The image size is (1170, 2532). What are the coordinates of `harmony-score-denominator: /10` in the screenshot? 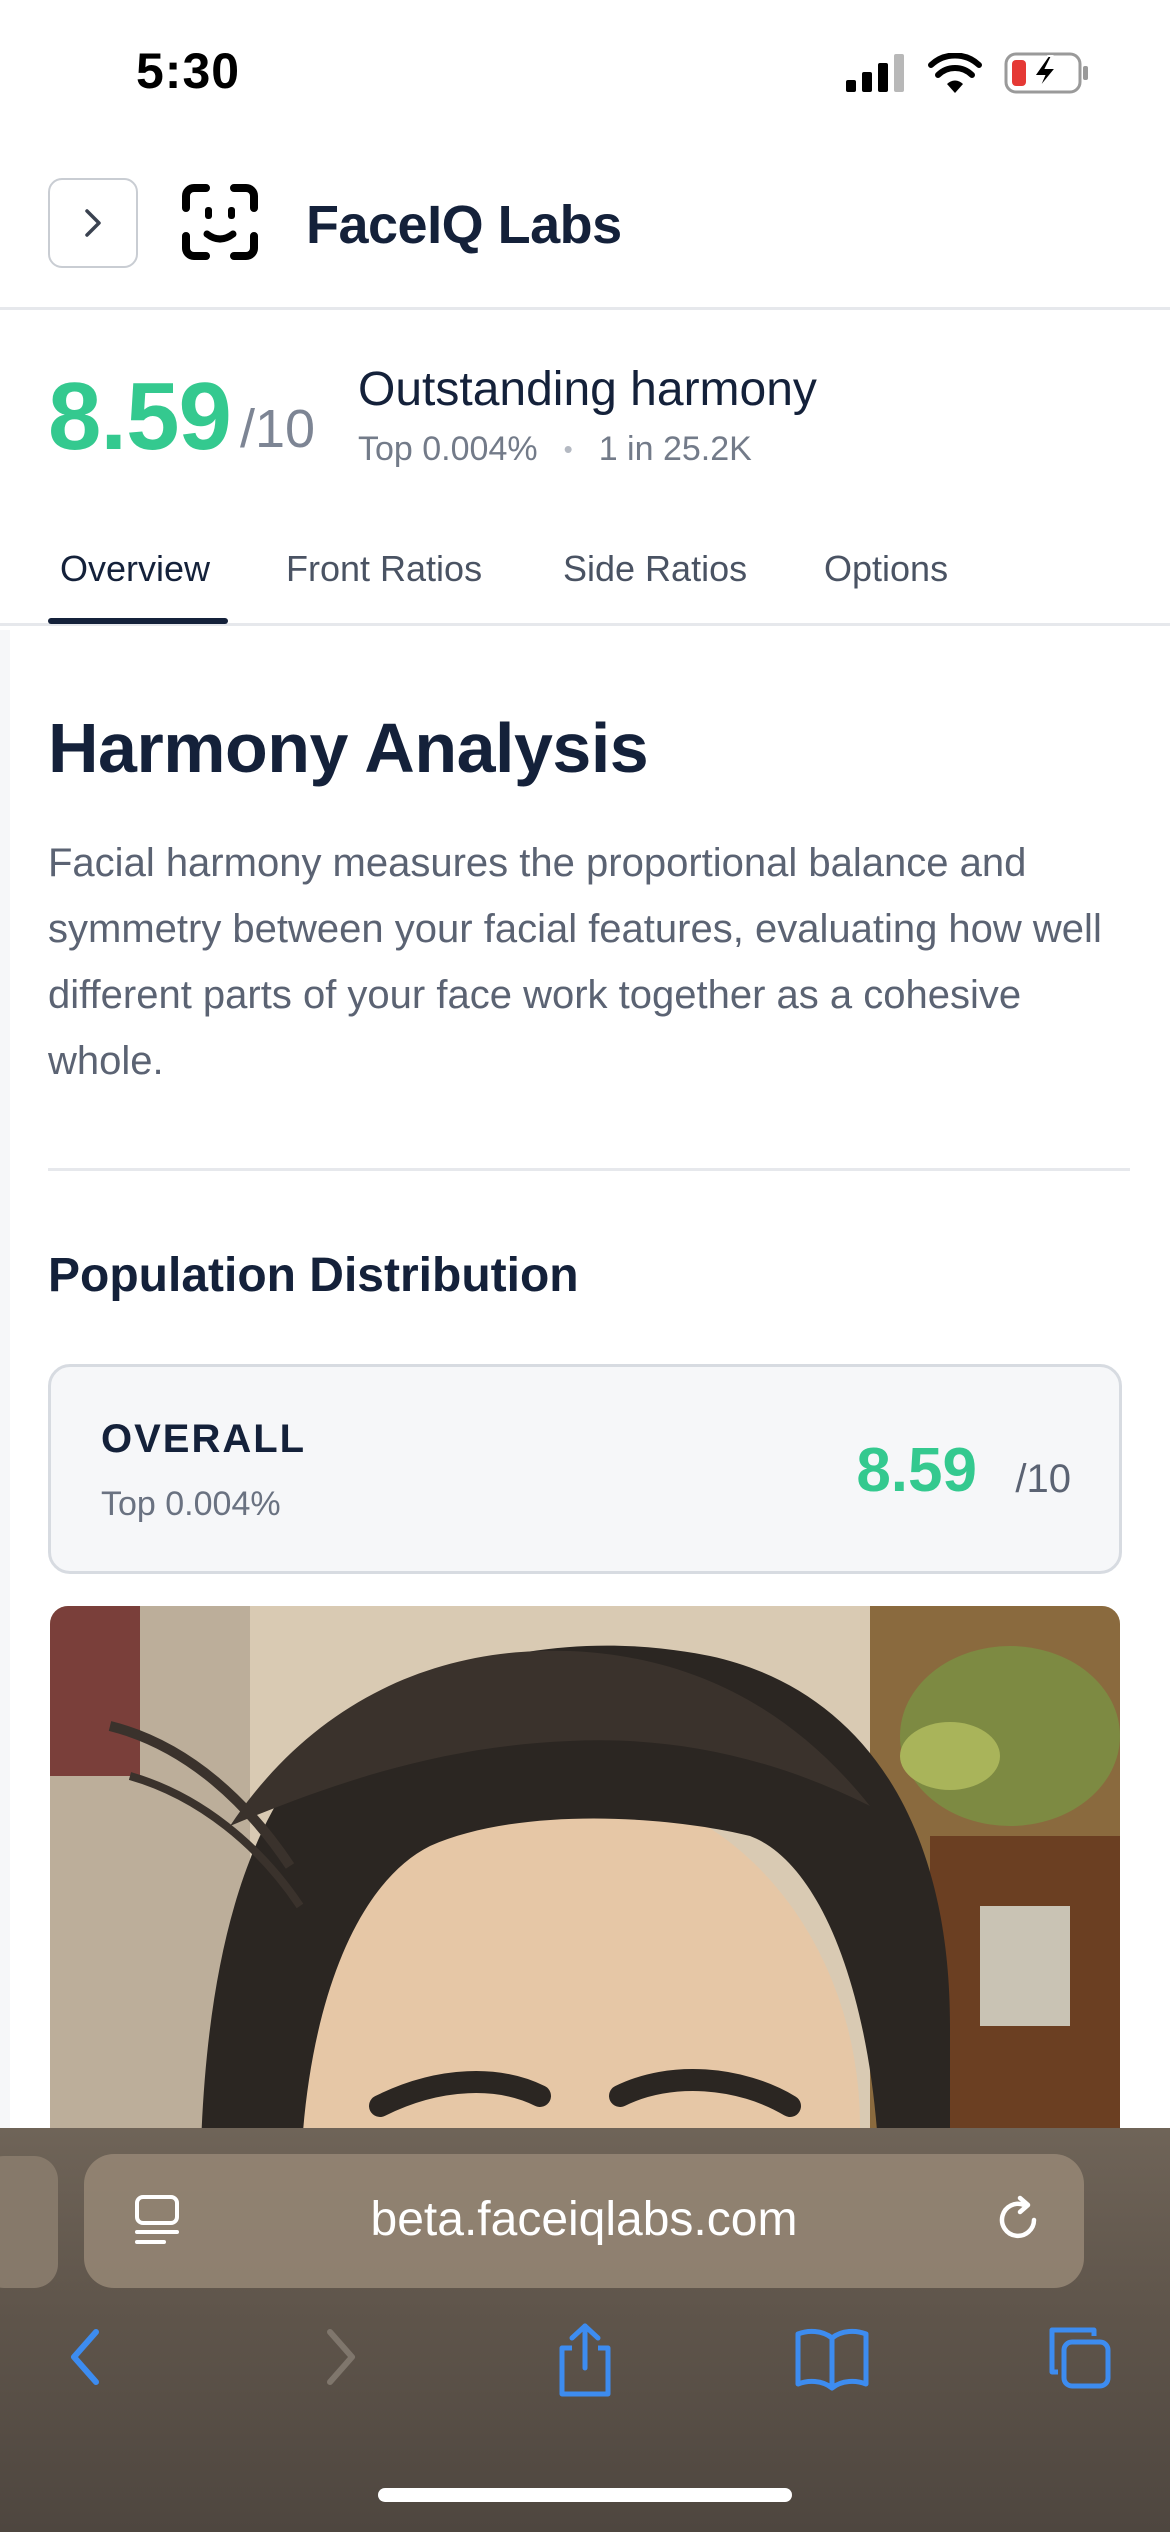 It's located at (278, 429).